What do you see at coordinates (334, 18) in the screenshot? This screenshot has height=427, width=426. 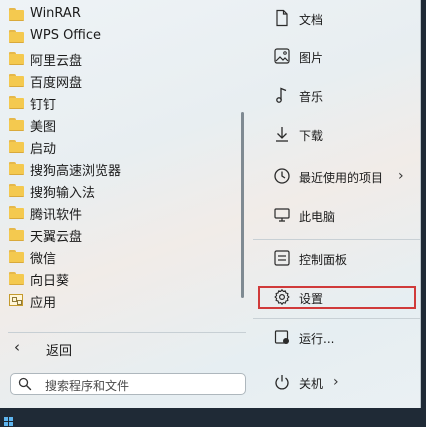 I see `documents-item: 文档` at bounding box center [334, 18].